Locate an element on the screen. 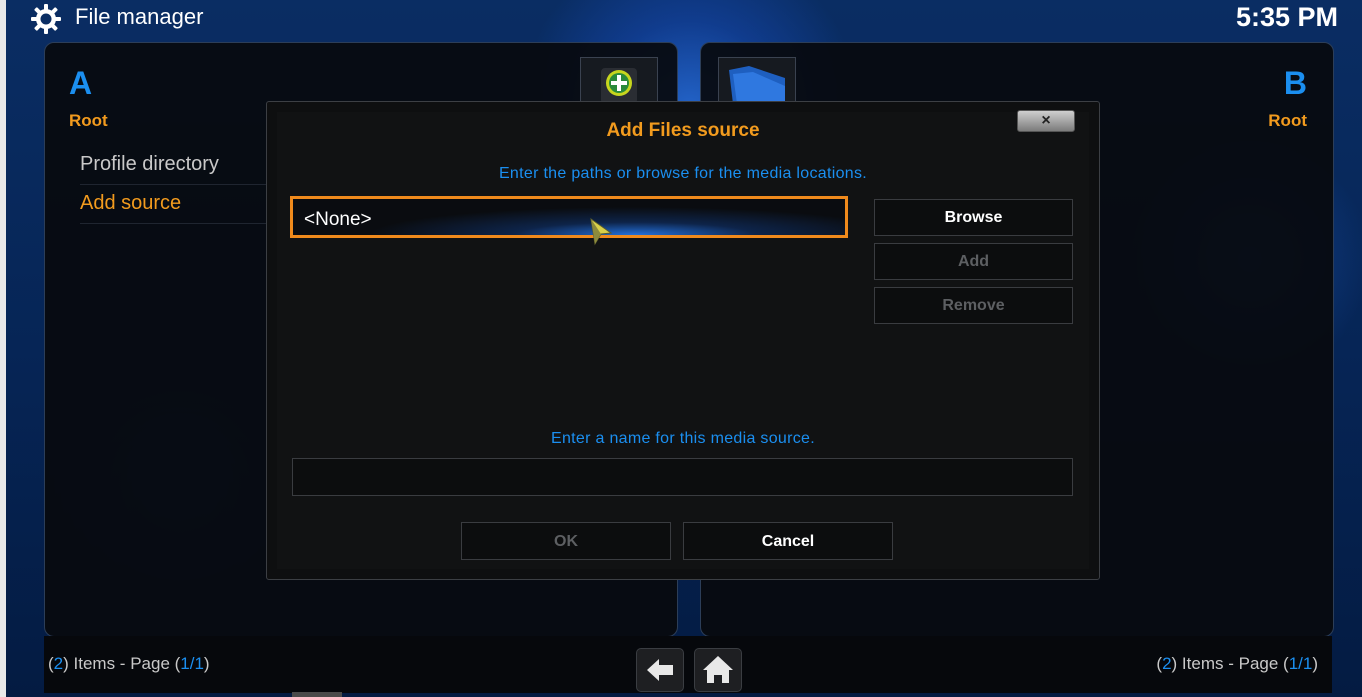 The image size is (1362, 697). app-title: File manager is located at coordinates (139, 16).